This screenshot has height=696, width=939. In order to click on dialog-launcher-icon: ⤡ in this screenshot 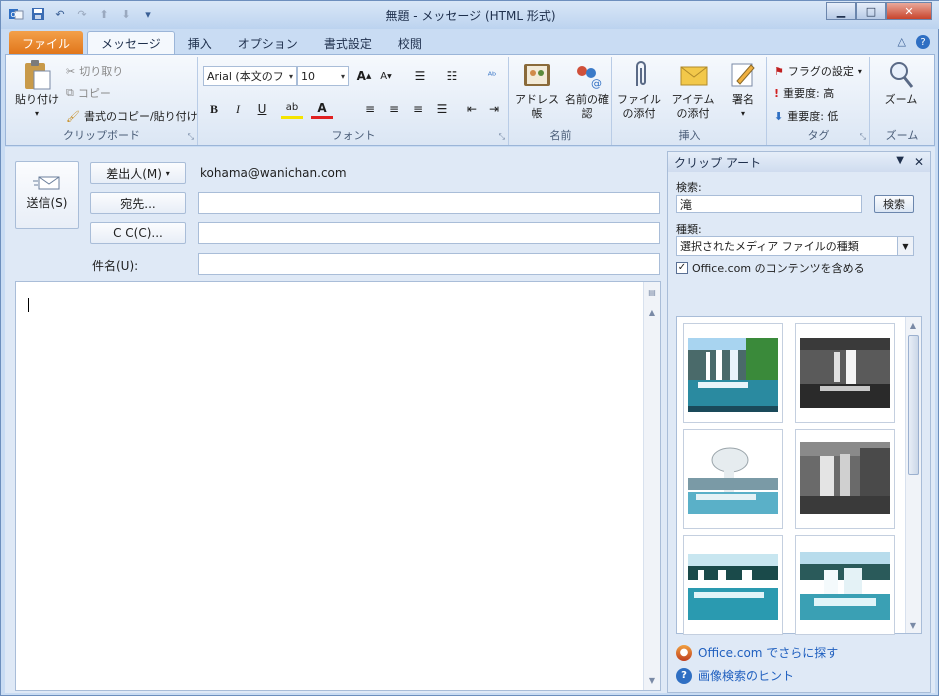, I will do `click(191, 137)`.